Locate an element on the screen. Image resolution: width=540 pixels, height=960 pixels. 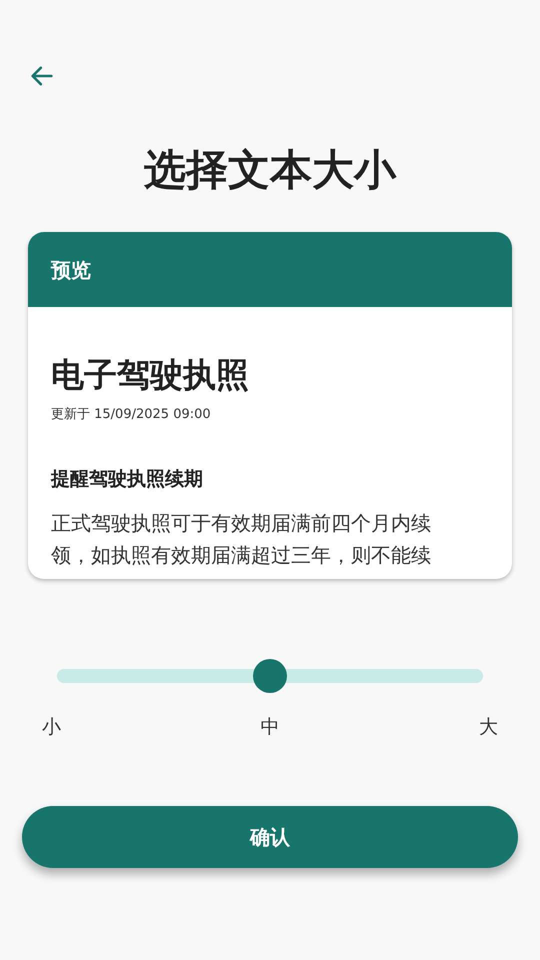
size-label: 中 is located at coordinates (270, 727).